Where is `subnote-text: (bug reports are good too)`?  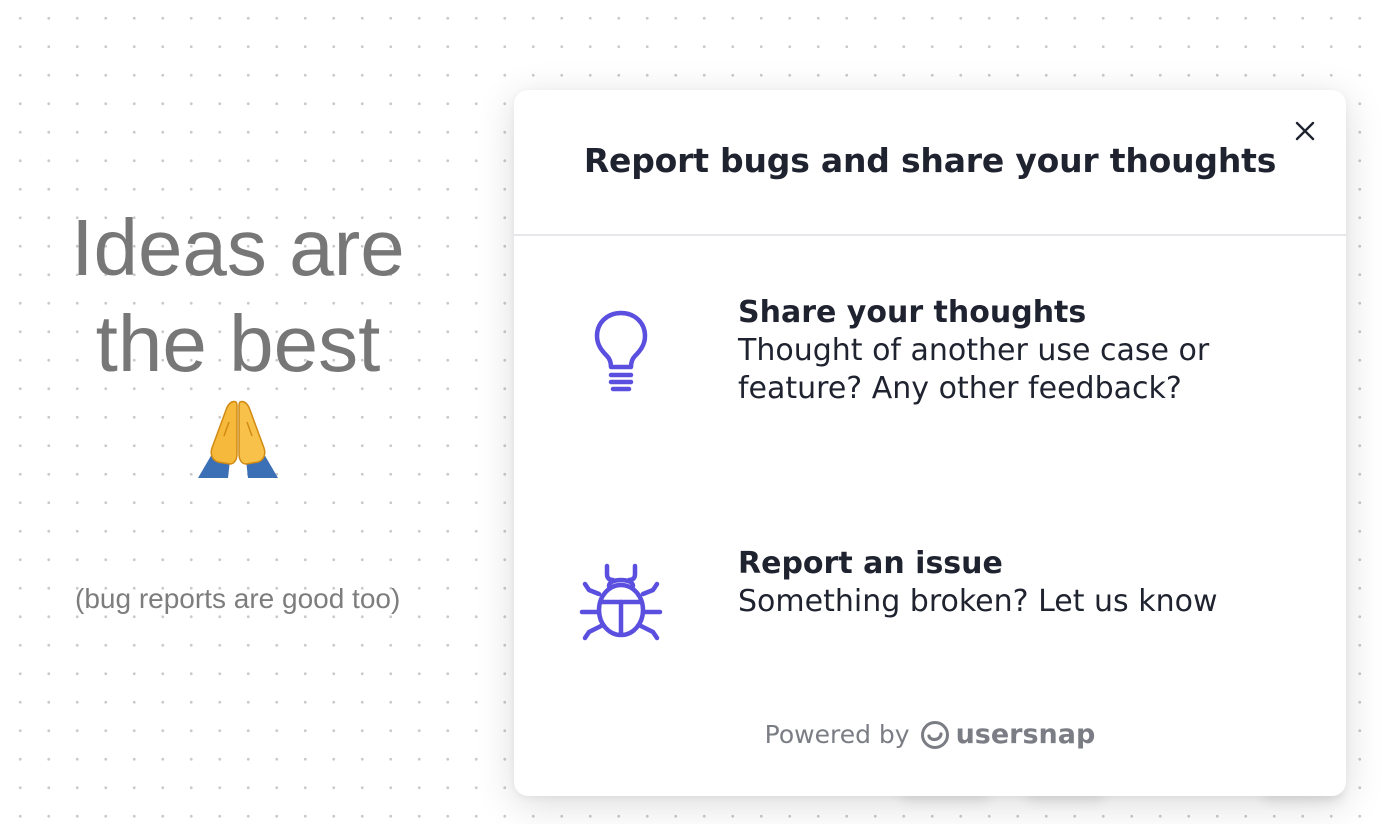 subnote-text: (bug reports are good too) is located at coordinates (238, 598).